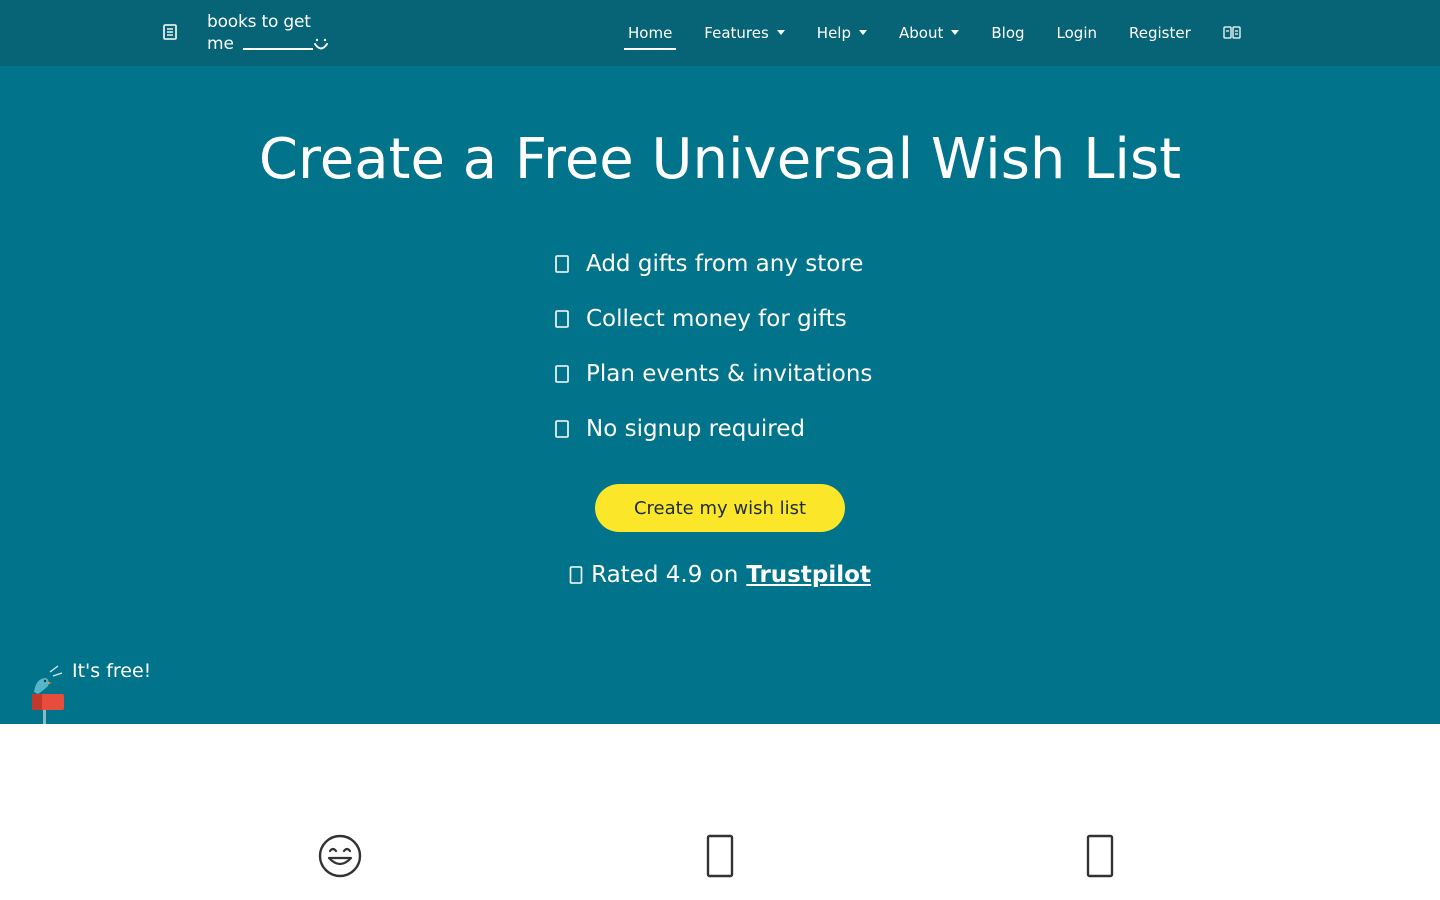  Describe the element at coordinates (108, 692) in the screenshot. I see `free-badge: It's free!` at that location.